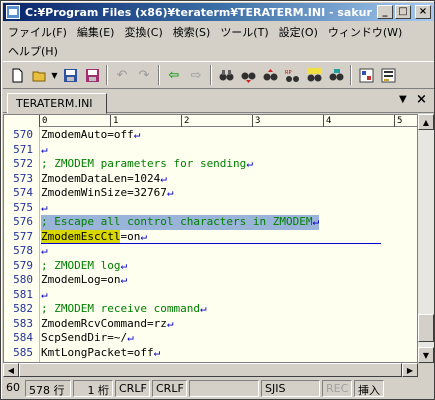 Image resolution: width=435 pixels, height=400 pixels. Describe the element at coordinates (11, 370) in the screenshot. I see `scroll-left-arrow-icon: ◀` at that location.